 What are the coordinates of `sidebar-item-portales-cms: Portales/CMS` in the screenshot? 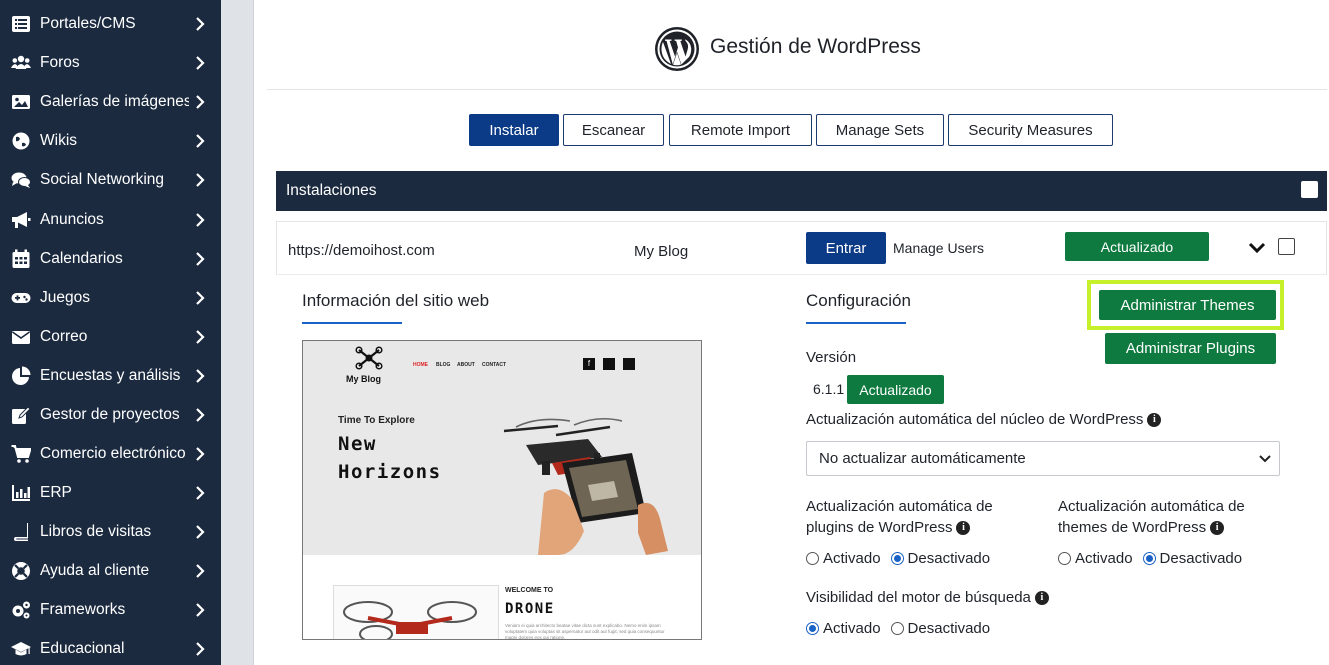 It's located at (110, 23).